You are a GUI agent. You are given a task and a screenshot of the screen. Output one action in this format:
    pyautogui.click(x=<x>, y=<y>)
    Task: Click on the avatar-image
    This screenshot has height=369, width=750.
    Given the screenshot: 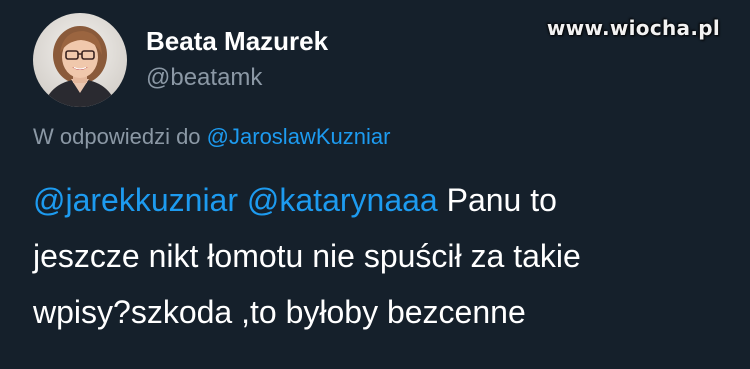 What is the action you would take?
    pyautogui.click(x=80, y=60)
    